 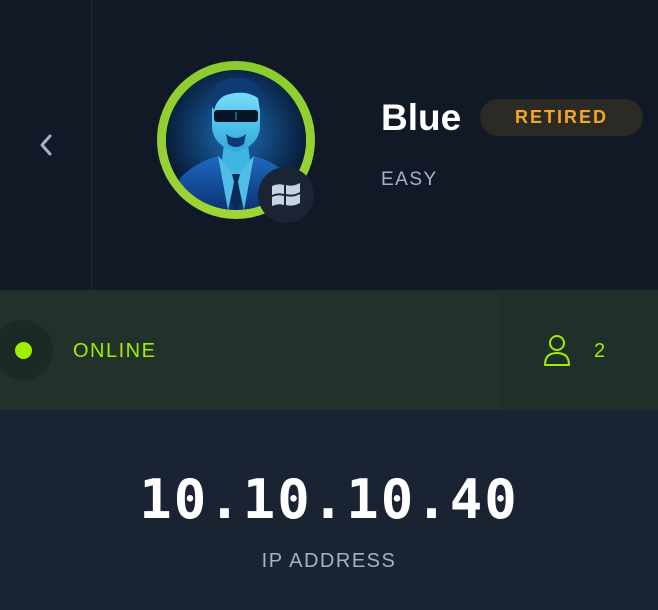 I want to click on machine-avatar, so click(x=236, y=142).